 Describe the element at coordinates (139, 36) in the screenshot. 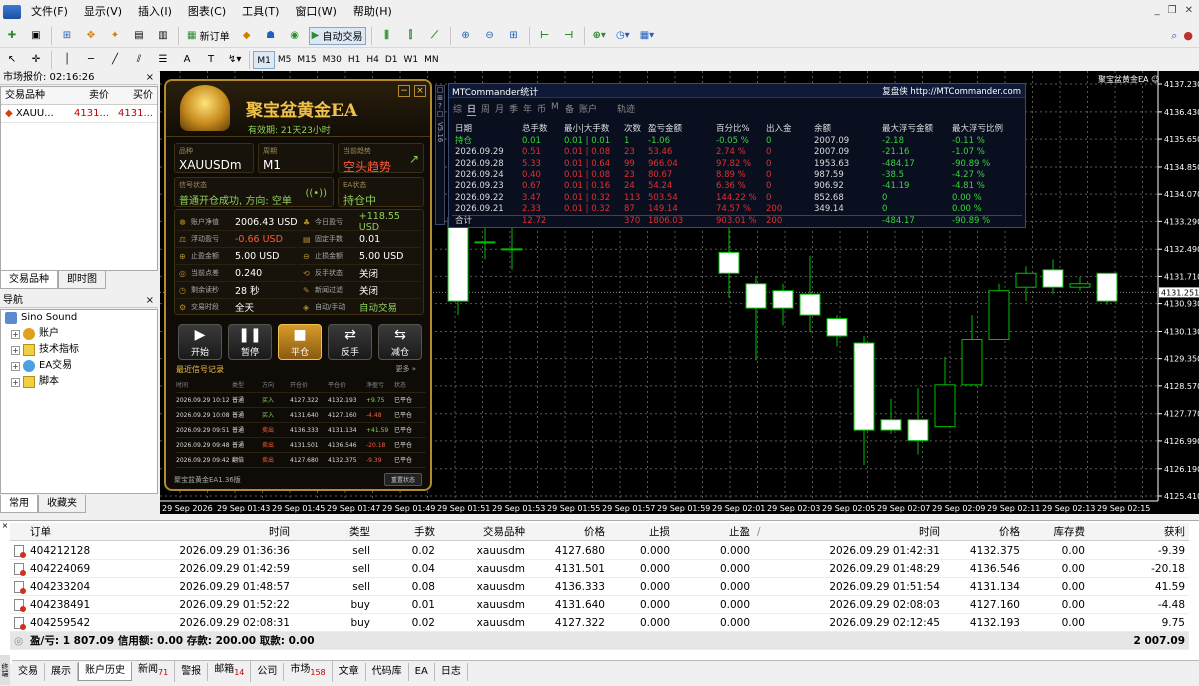

I see `terminal-icon: ▤` at that location.